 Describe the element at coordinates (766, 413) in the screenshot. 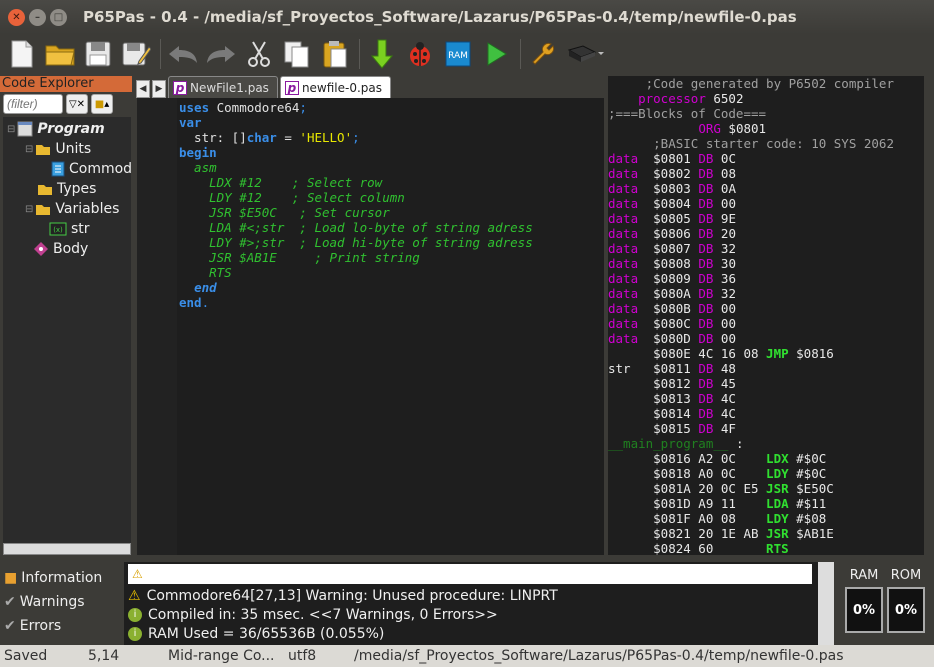

I see `asm-line: $0814 DB 4C` at that location.